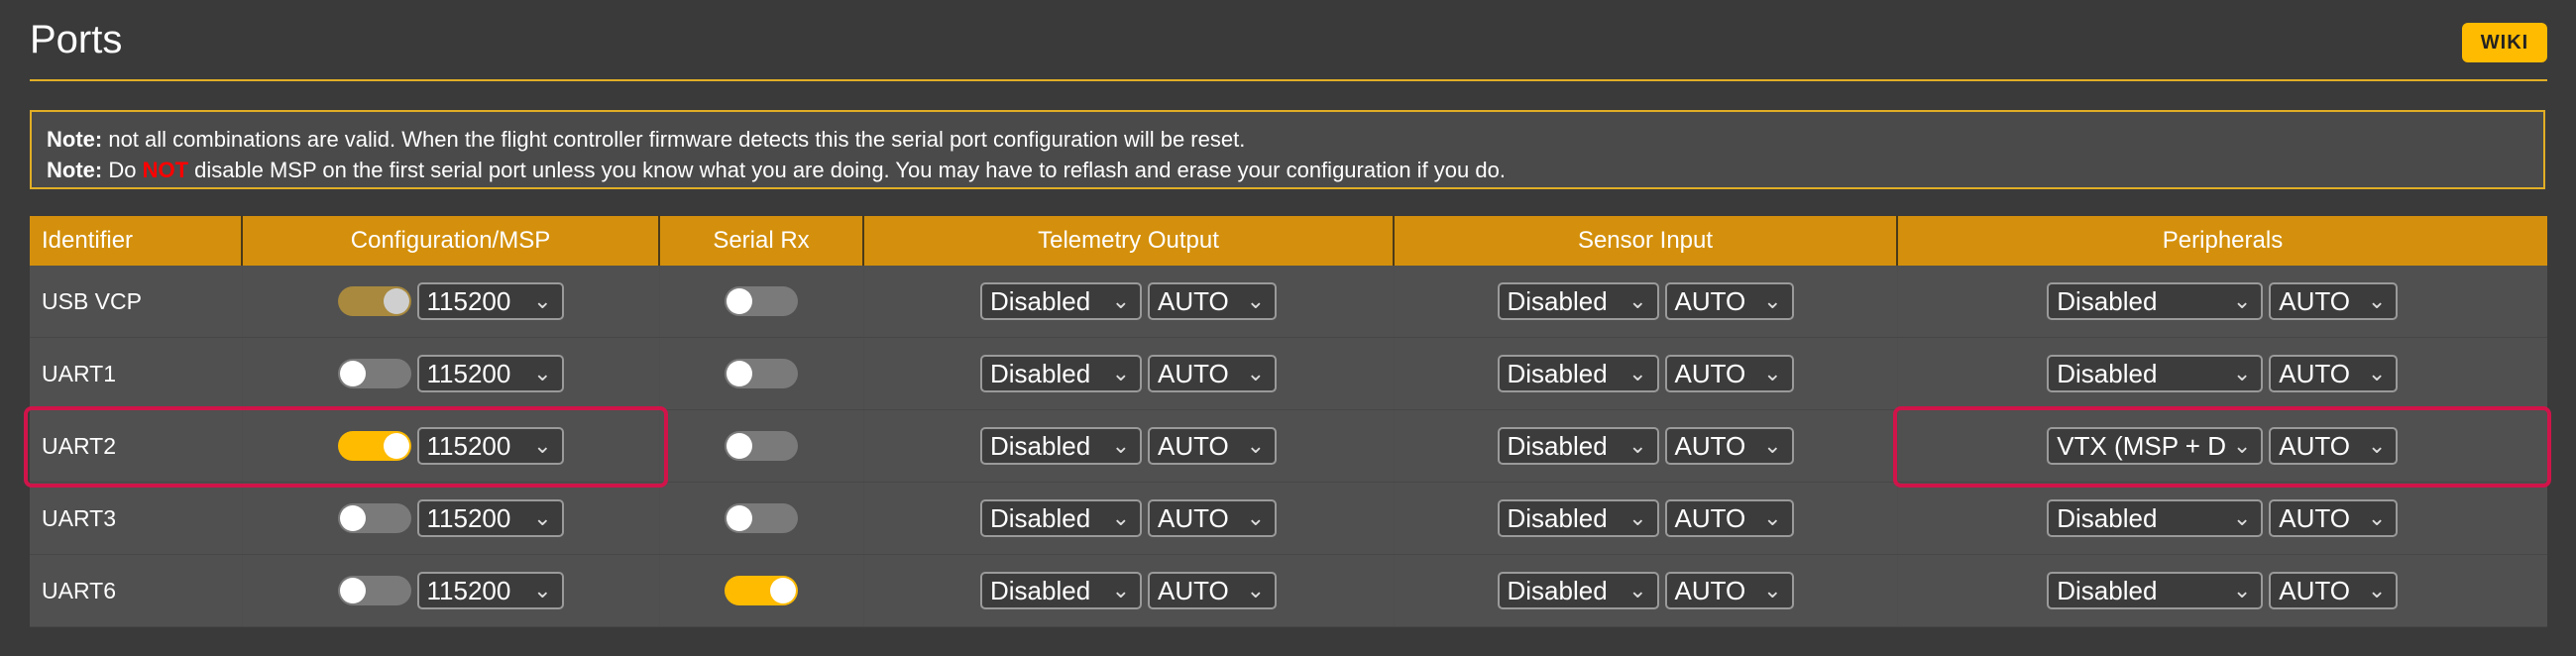  I want to click on page-header: Ports WIKI, so click(1288, 40).